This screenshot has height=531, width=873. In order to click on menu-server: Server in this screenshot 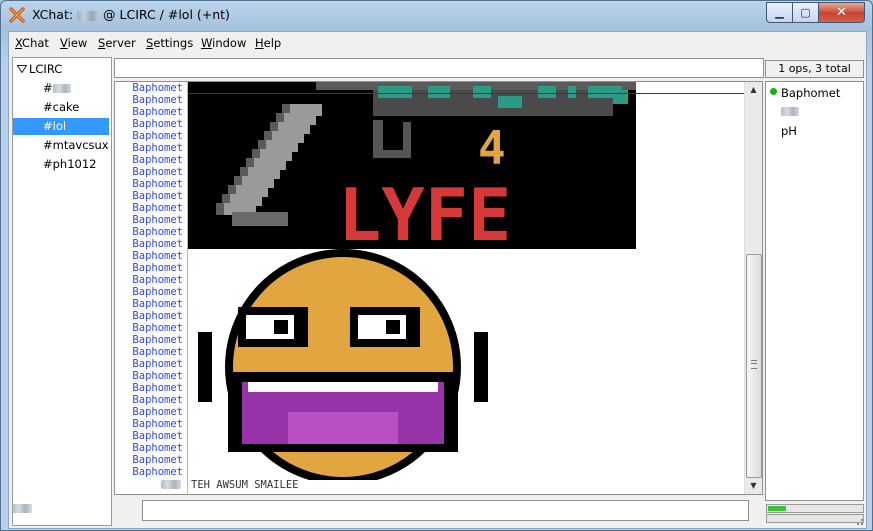, I will do `click(117, 43)`.